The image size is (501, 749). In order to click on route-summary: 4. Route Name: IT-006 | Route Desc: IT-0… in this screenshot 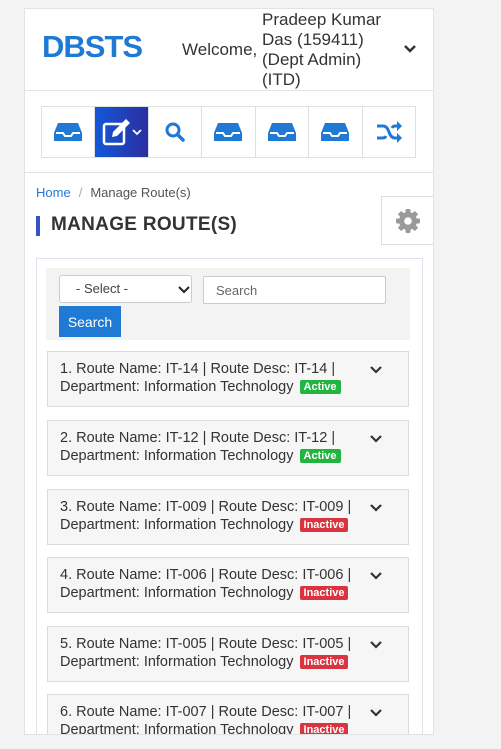, I will do `click(206, 575)`.